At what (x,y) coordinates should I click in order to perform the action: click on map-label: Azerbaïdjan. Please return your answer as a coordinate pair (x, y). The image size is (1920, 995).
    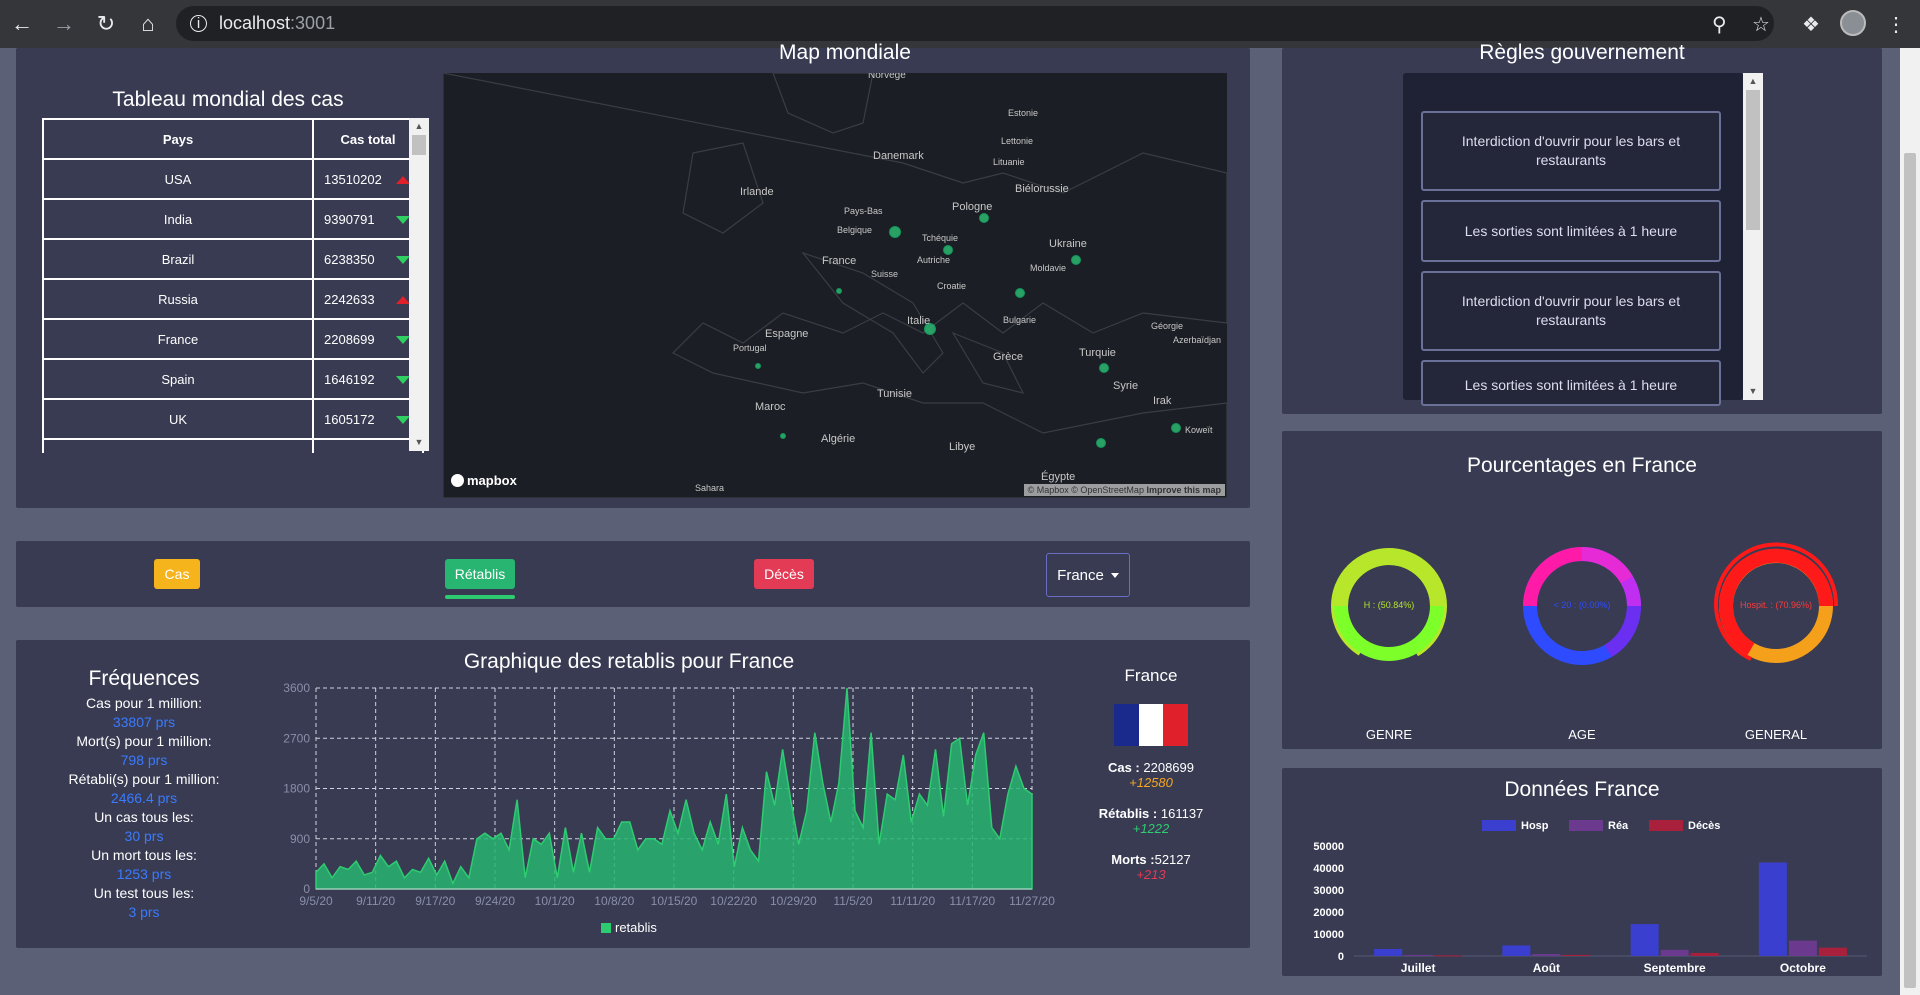
    Looking at the image, I should click on (1197, 340).